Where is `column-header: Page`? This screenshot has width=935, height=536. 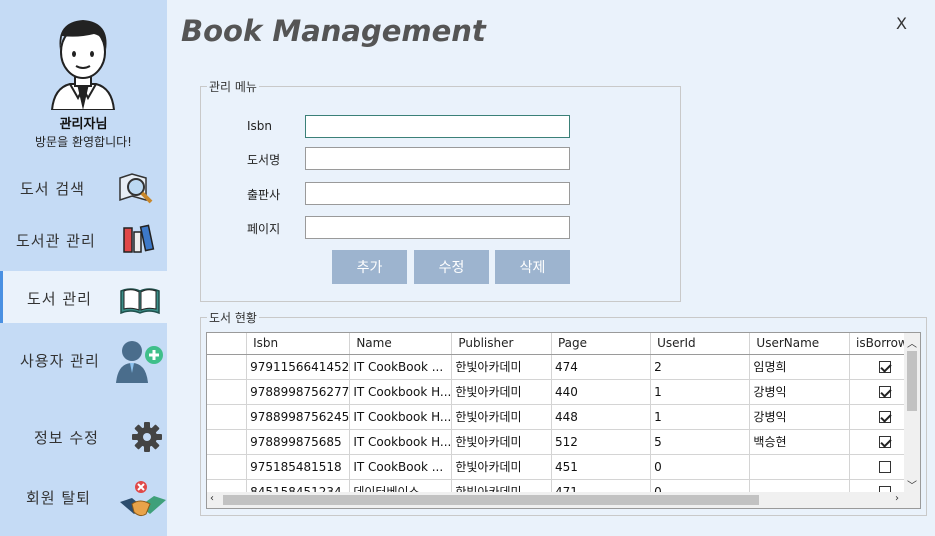
column-header: Page is located at coordinates (601, 344).